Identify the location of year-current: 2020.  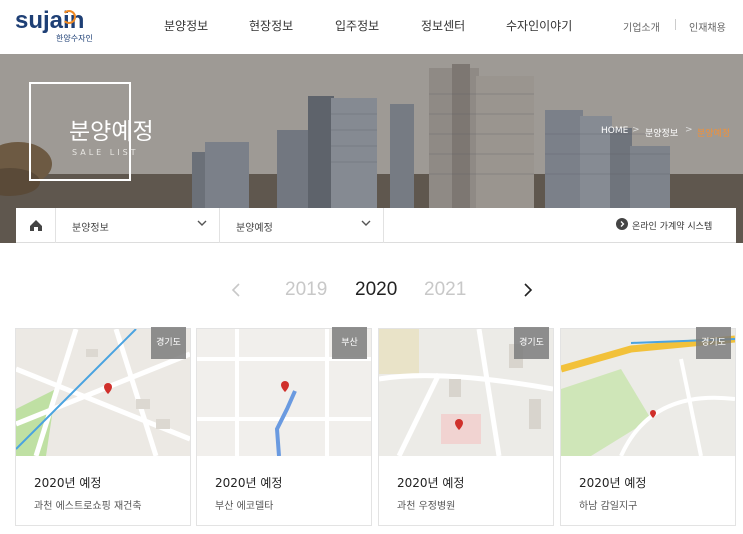
(376, 289).